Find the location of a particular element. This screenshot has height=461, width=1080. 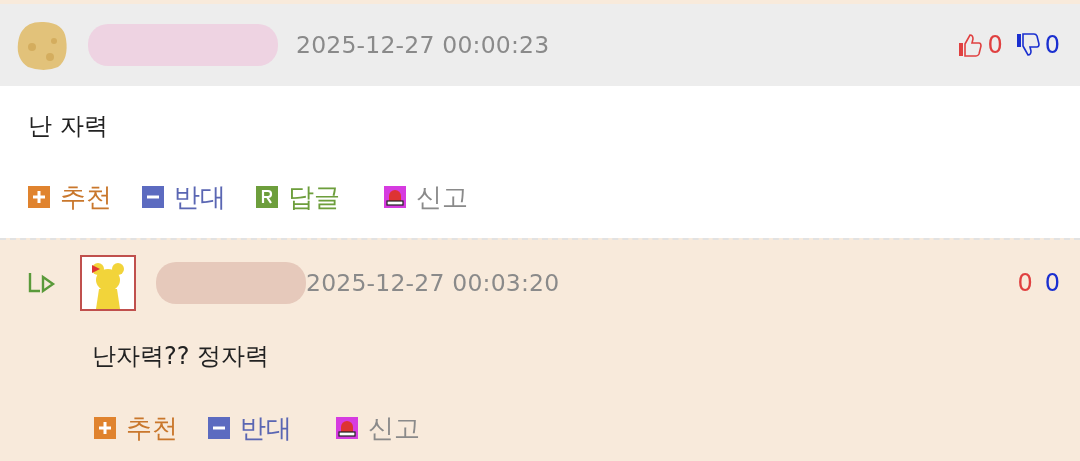

thumbs-down-icon is located at coordinates (1027, 45).